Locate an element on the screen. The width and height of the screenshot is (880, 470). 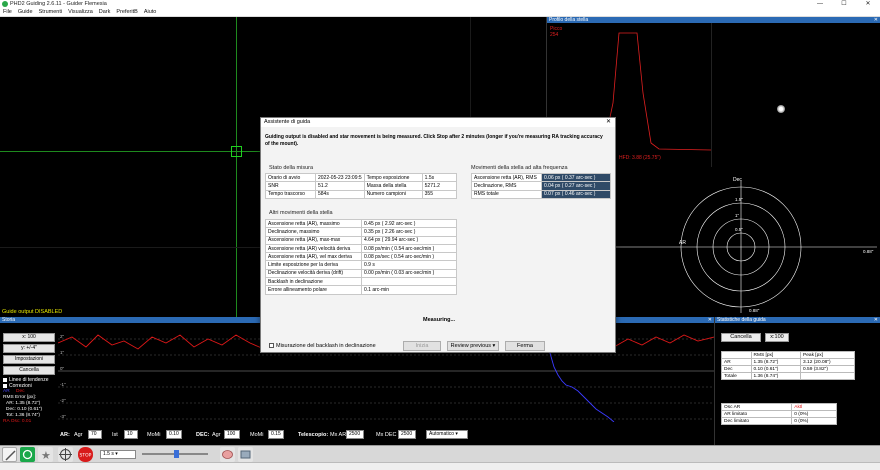
table-cell: 0.9 s is located at coordinates (409, 265).